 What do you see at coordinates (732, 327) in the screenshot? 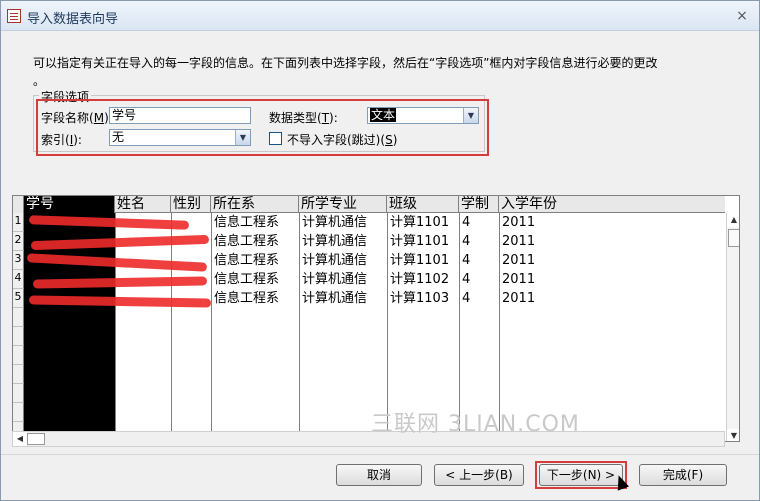
I see `vertical-scrollbar: ▲ ▼` at bounding box center [732, 327].